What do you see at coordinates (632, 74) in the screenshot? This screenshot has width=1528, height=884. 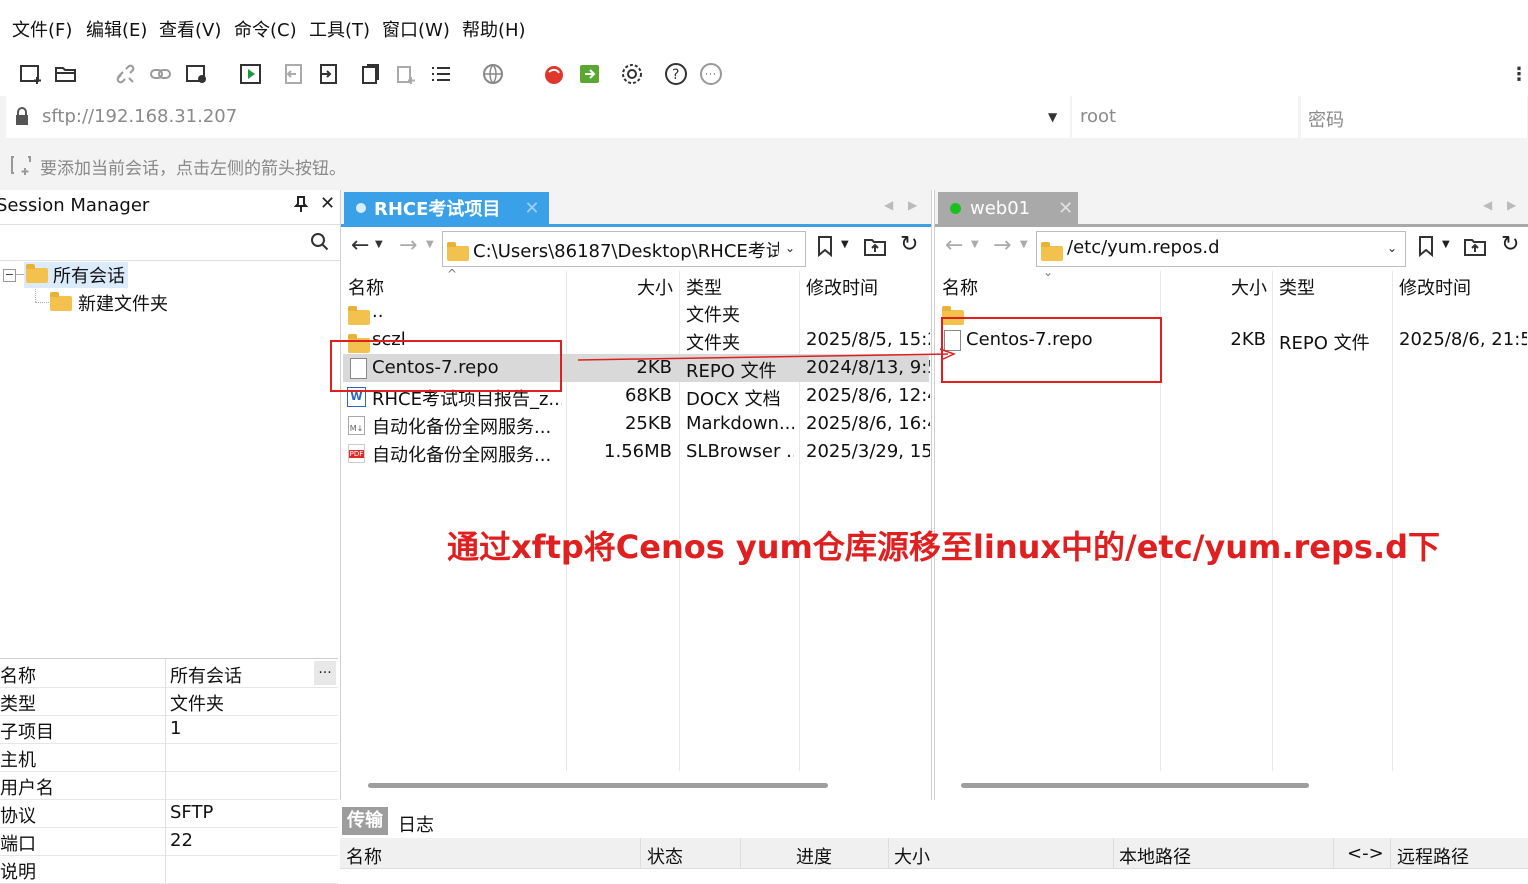 I see `gear-icon` at bounding box center [632, 74].